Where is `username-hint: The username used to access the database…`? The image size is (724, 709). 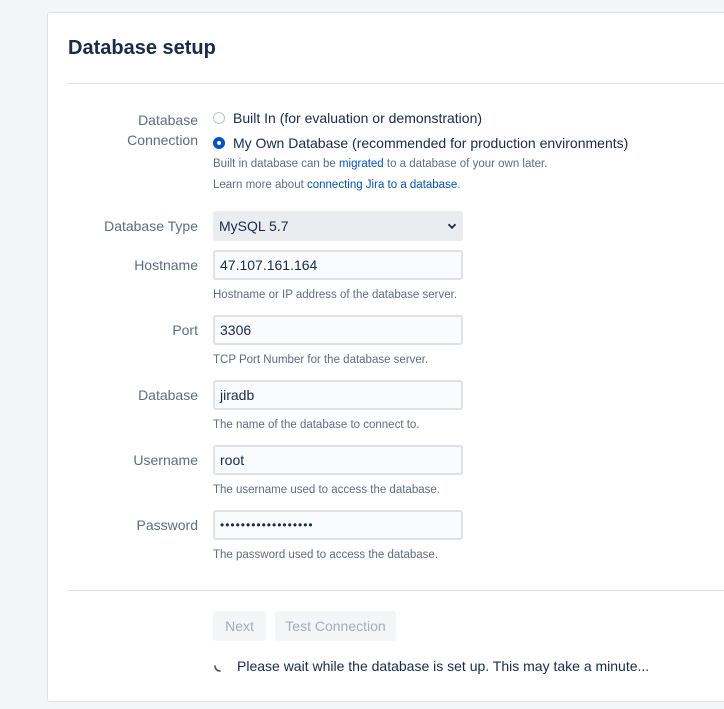 username-hint: The username used to access the database… is located at coordinates (326, 490).